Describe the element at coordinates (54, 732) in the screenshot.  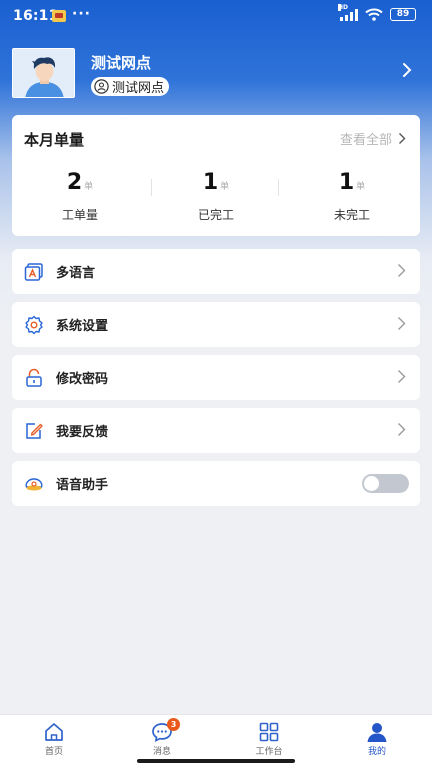
I see `home-icon` at that location.